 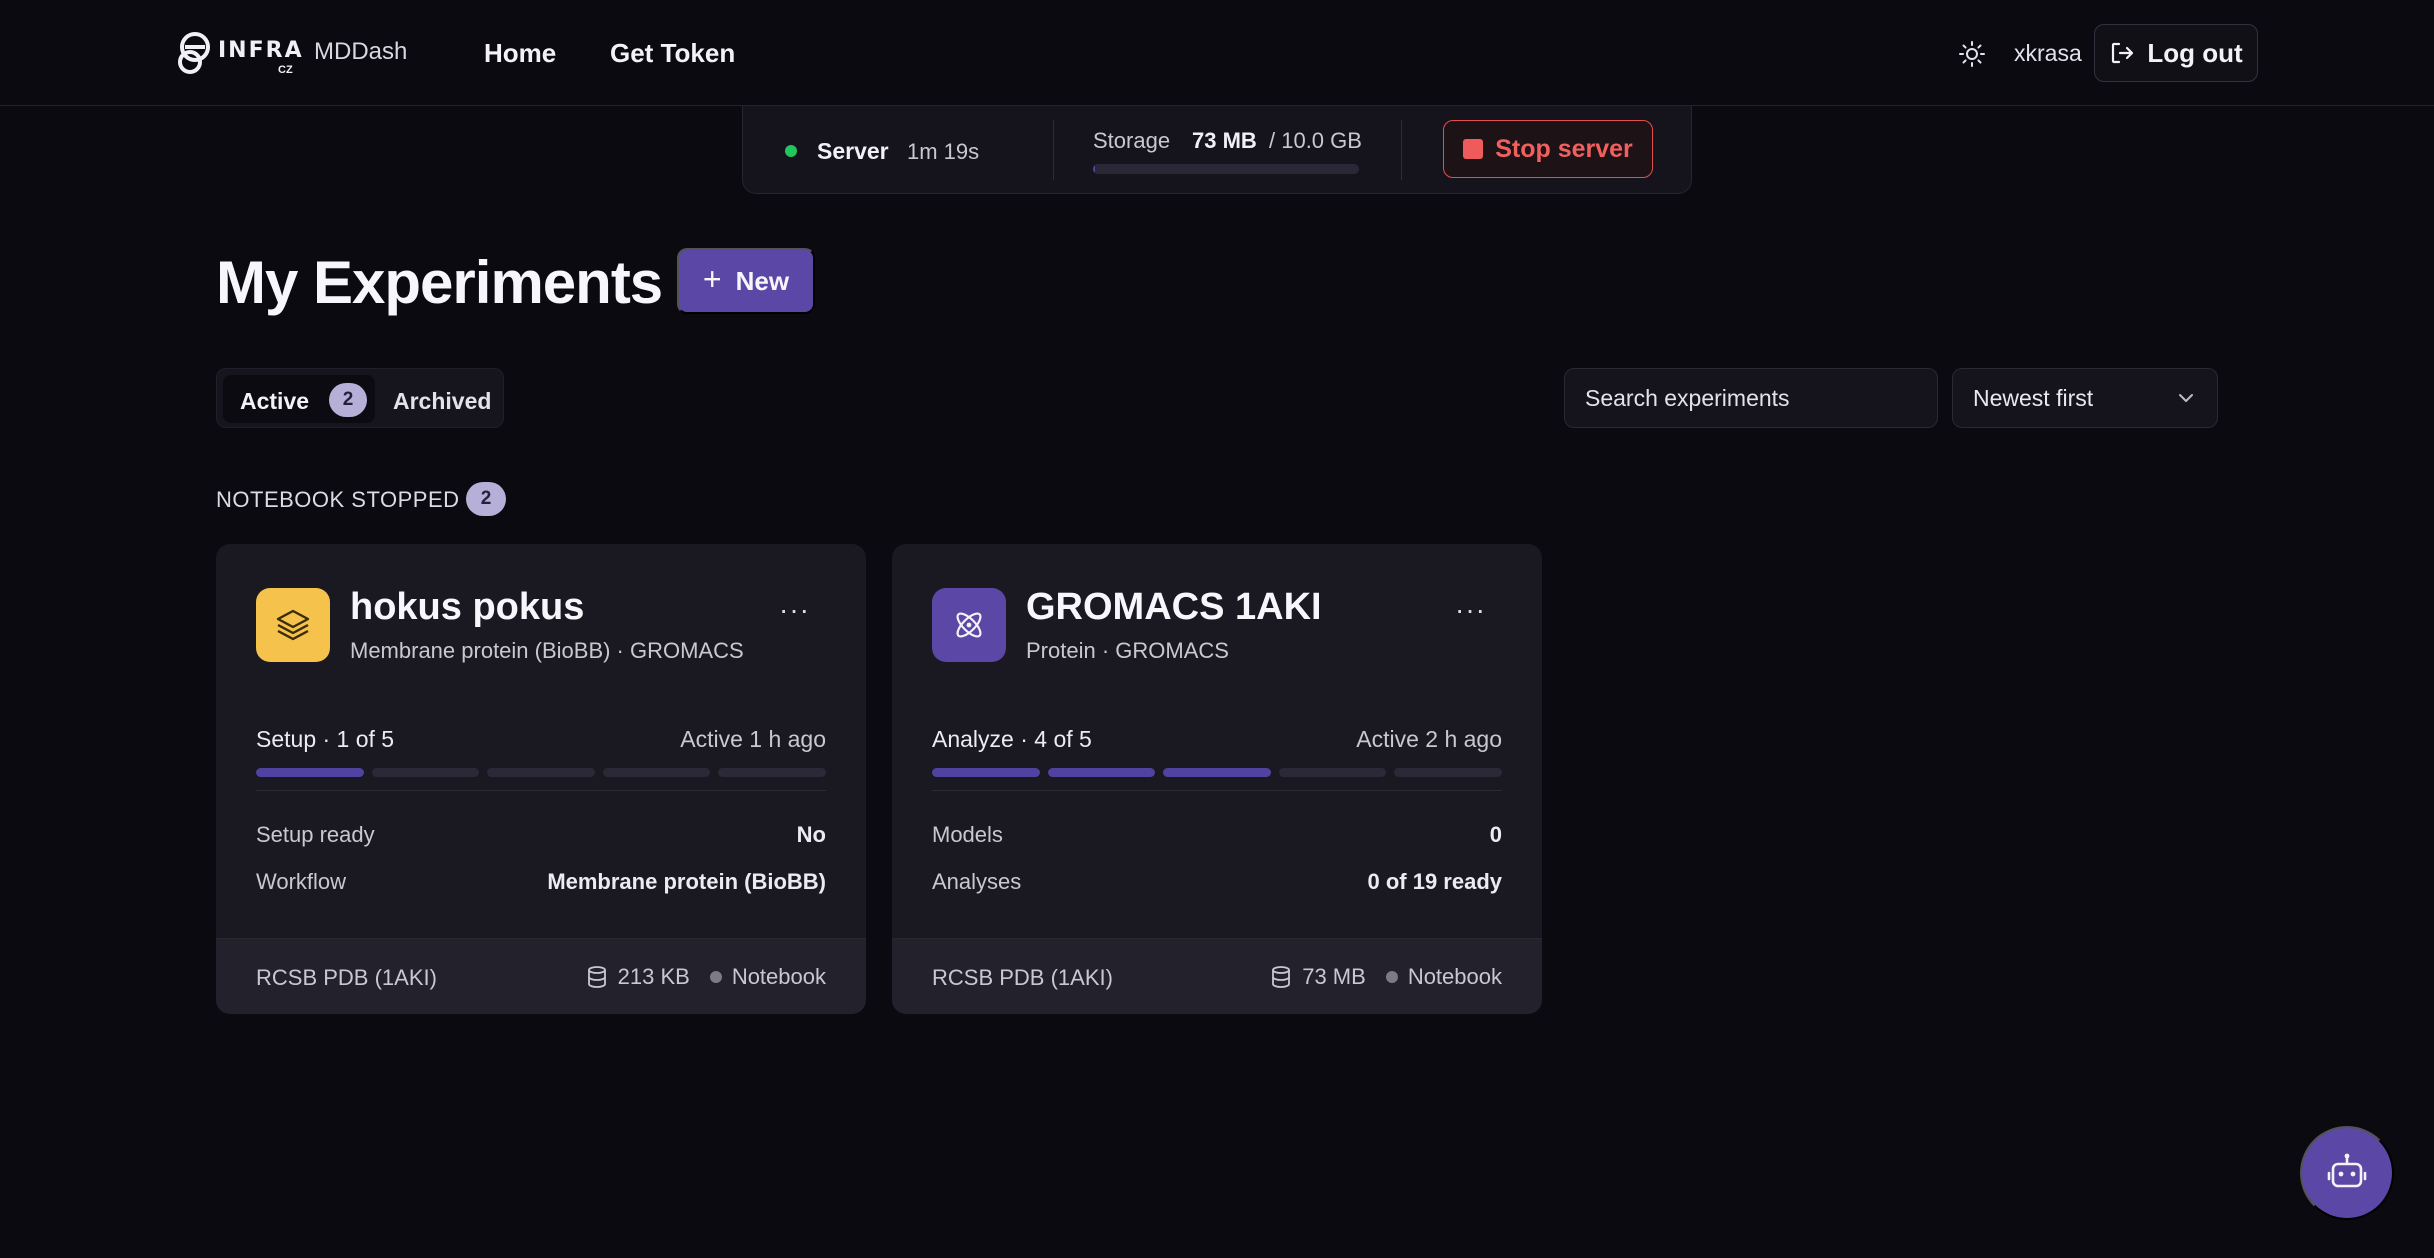 I want to click on app-name: MDDash, so click(x=361, y=51).